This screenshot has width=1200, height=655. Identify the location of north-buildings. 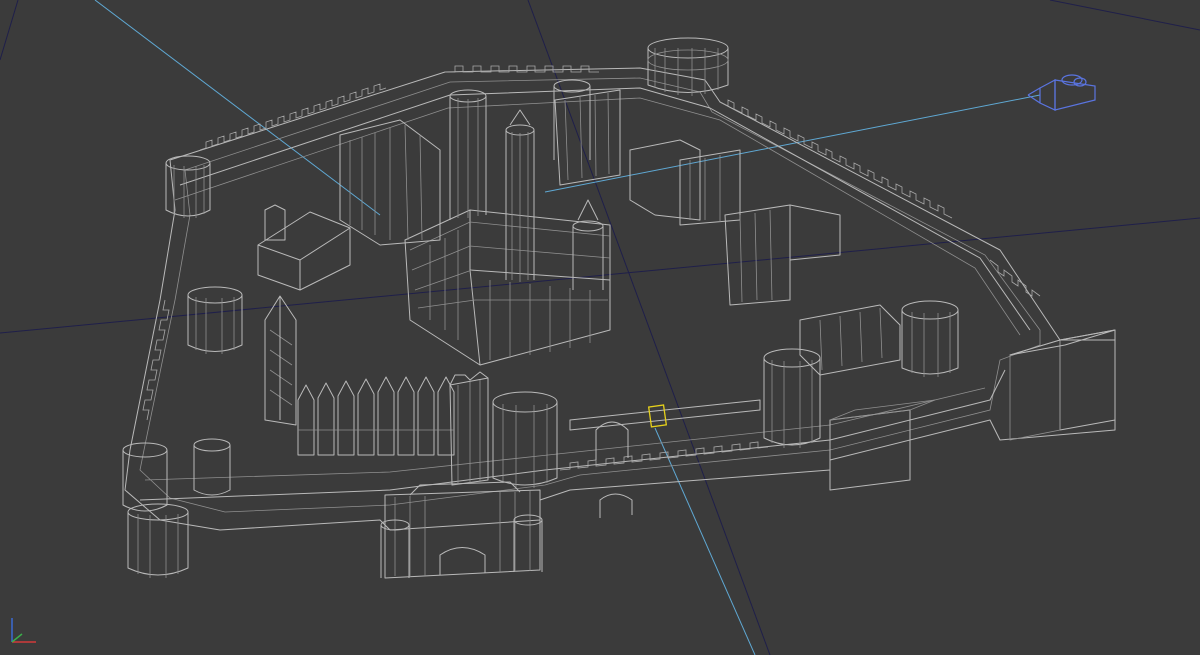
(540, 167).